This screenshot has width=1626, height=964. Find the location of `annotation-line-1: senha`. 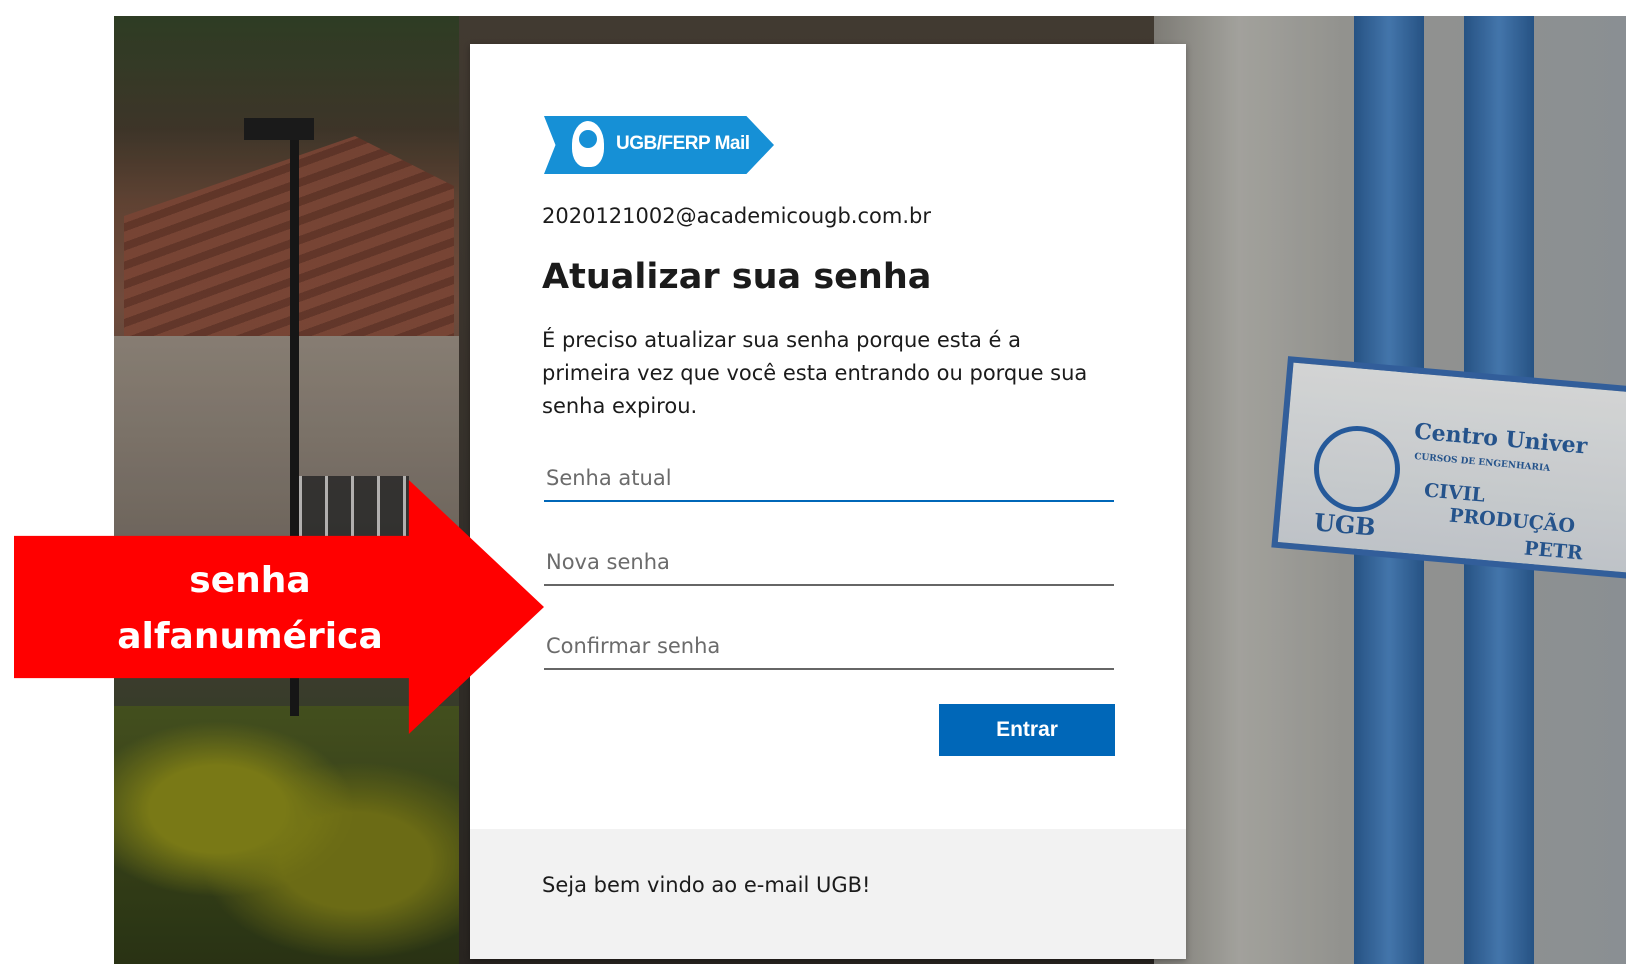

annotation-line-1: senha is located at coordinates (250, 580).